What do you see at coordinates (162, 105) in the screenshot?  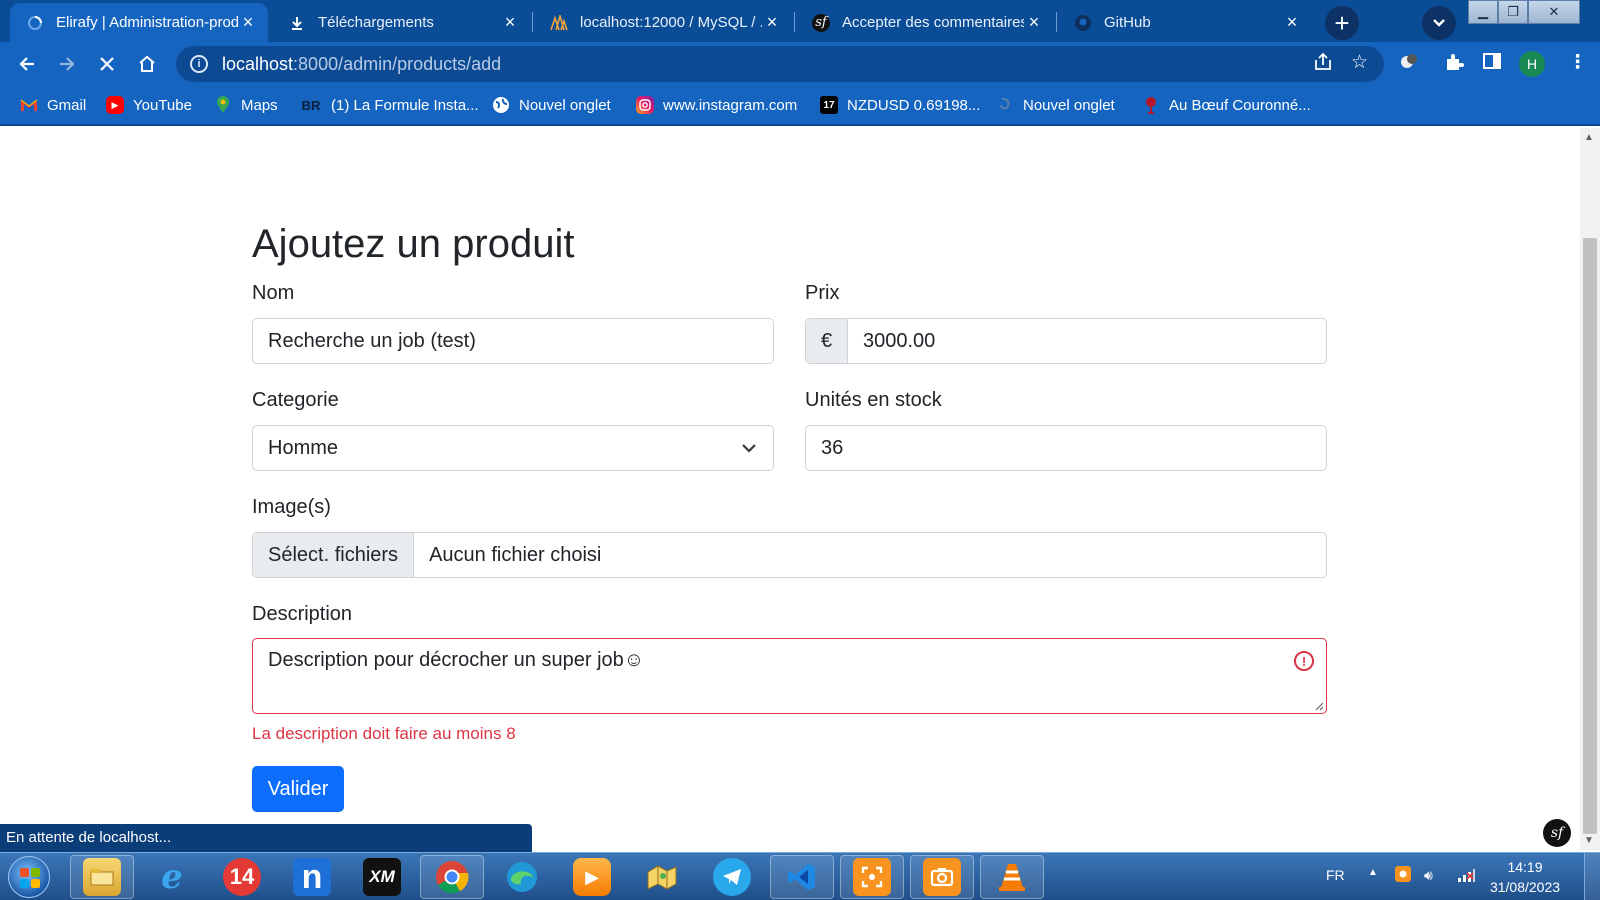 I see `bookmark-label: YouTube` at bounding box center [162, 105].